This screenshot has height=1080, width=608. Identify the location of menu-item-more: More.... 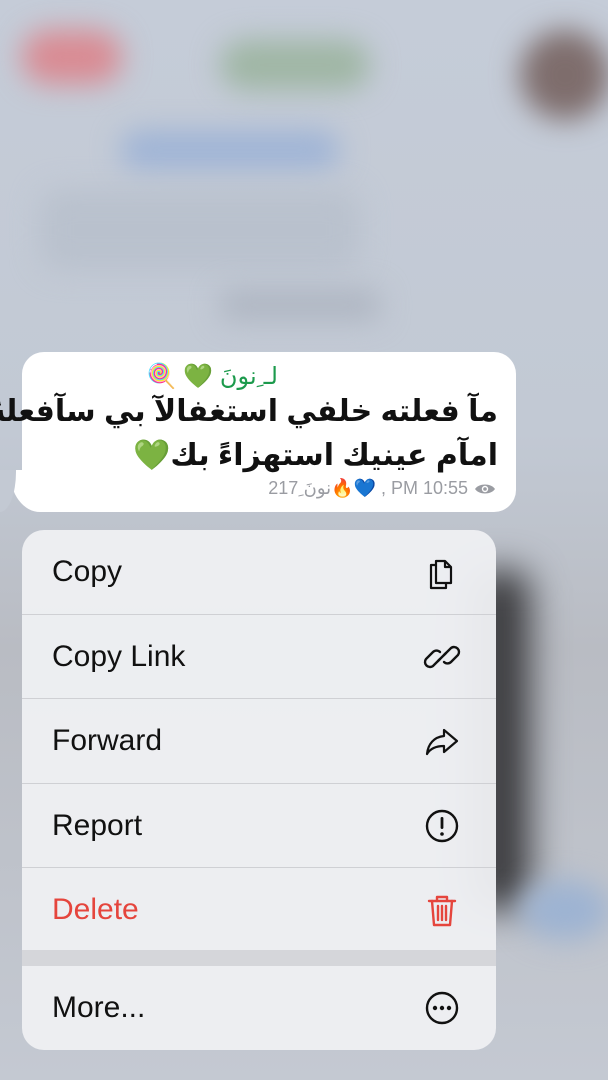
(259, 1008).